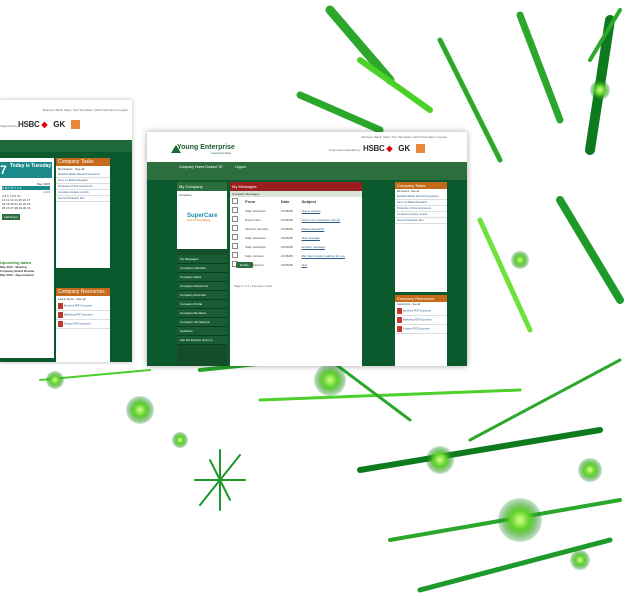 This screenshot has height=605, width=630. I want to click on today-number: 7, so click(3, 170).